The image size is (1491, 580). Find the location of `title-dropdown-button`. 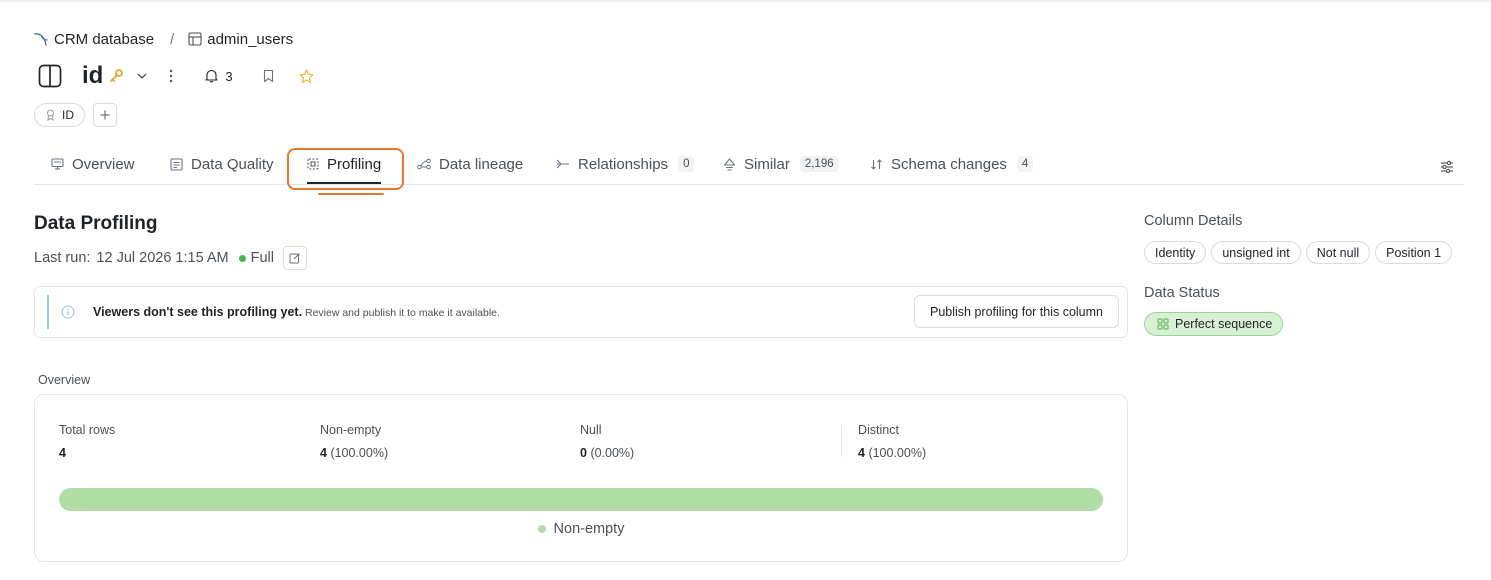

title-dropdown-button is located at coordinates (142, 76).